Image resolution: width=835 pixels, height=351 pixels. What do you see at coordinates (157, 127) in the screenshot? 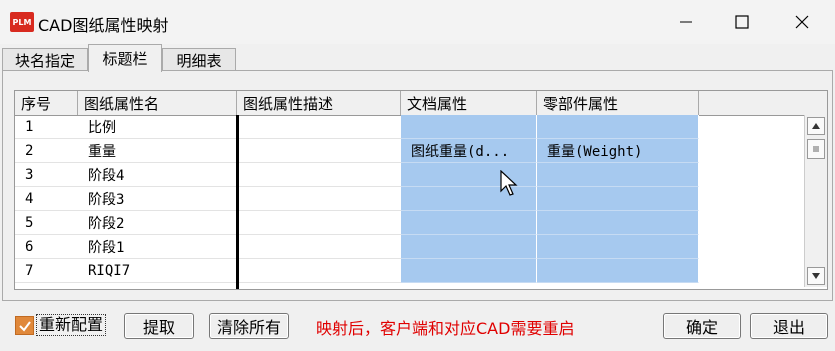
I see `attr-name-cell: 比例` at bounding box center [157, 127].